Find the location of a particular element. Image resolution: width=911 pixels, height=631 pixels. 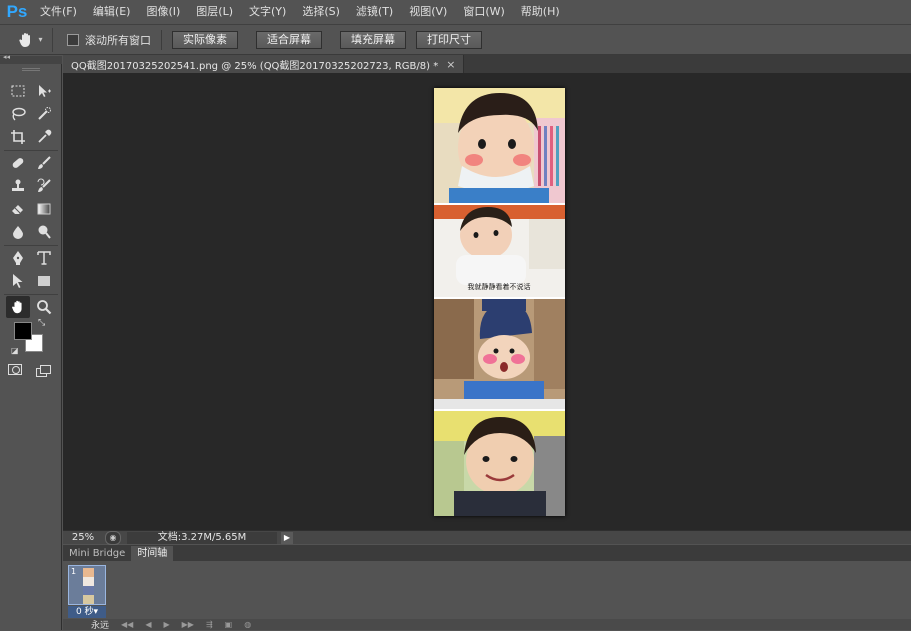

timeline-panel: 1 0 秒▾ 永远 ◀◀ ◀ ▶ ▶▶ ⇶ ▣ ◍ is located at coordinates (487, 596).